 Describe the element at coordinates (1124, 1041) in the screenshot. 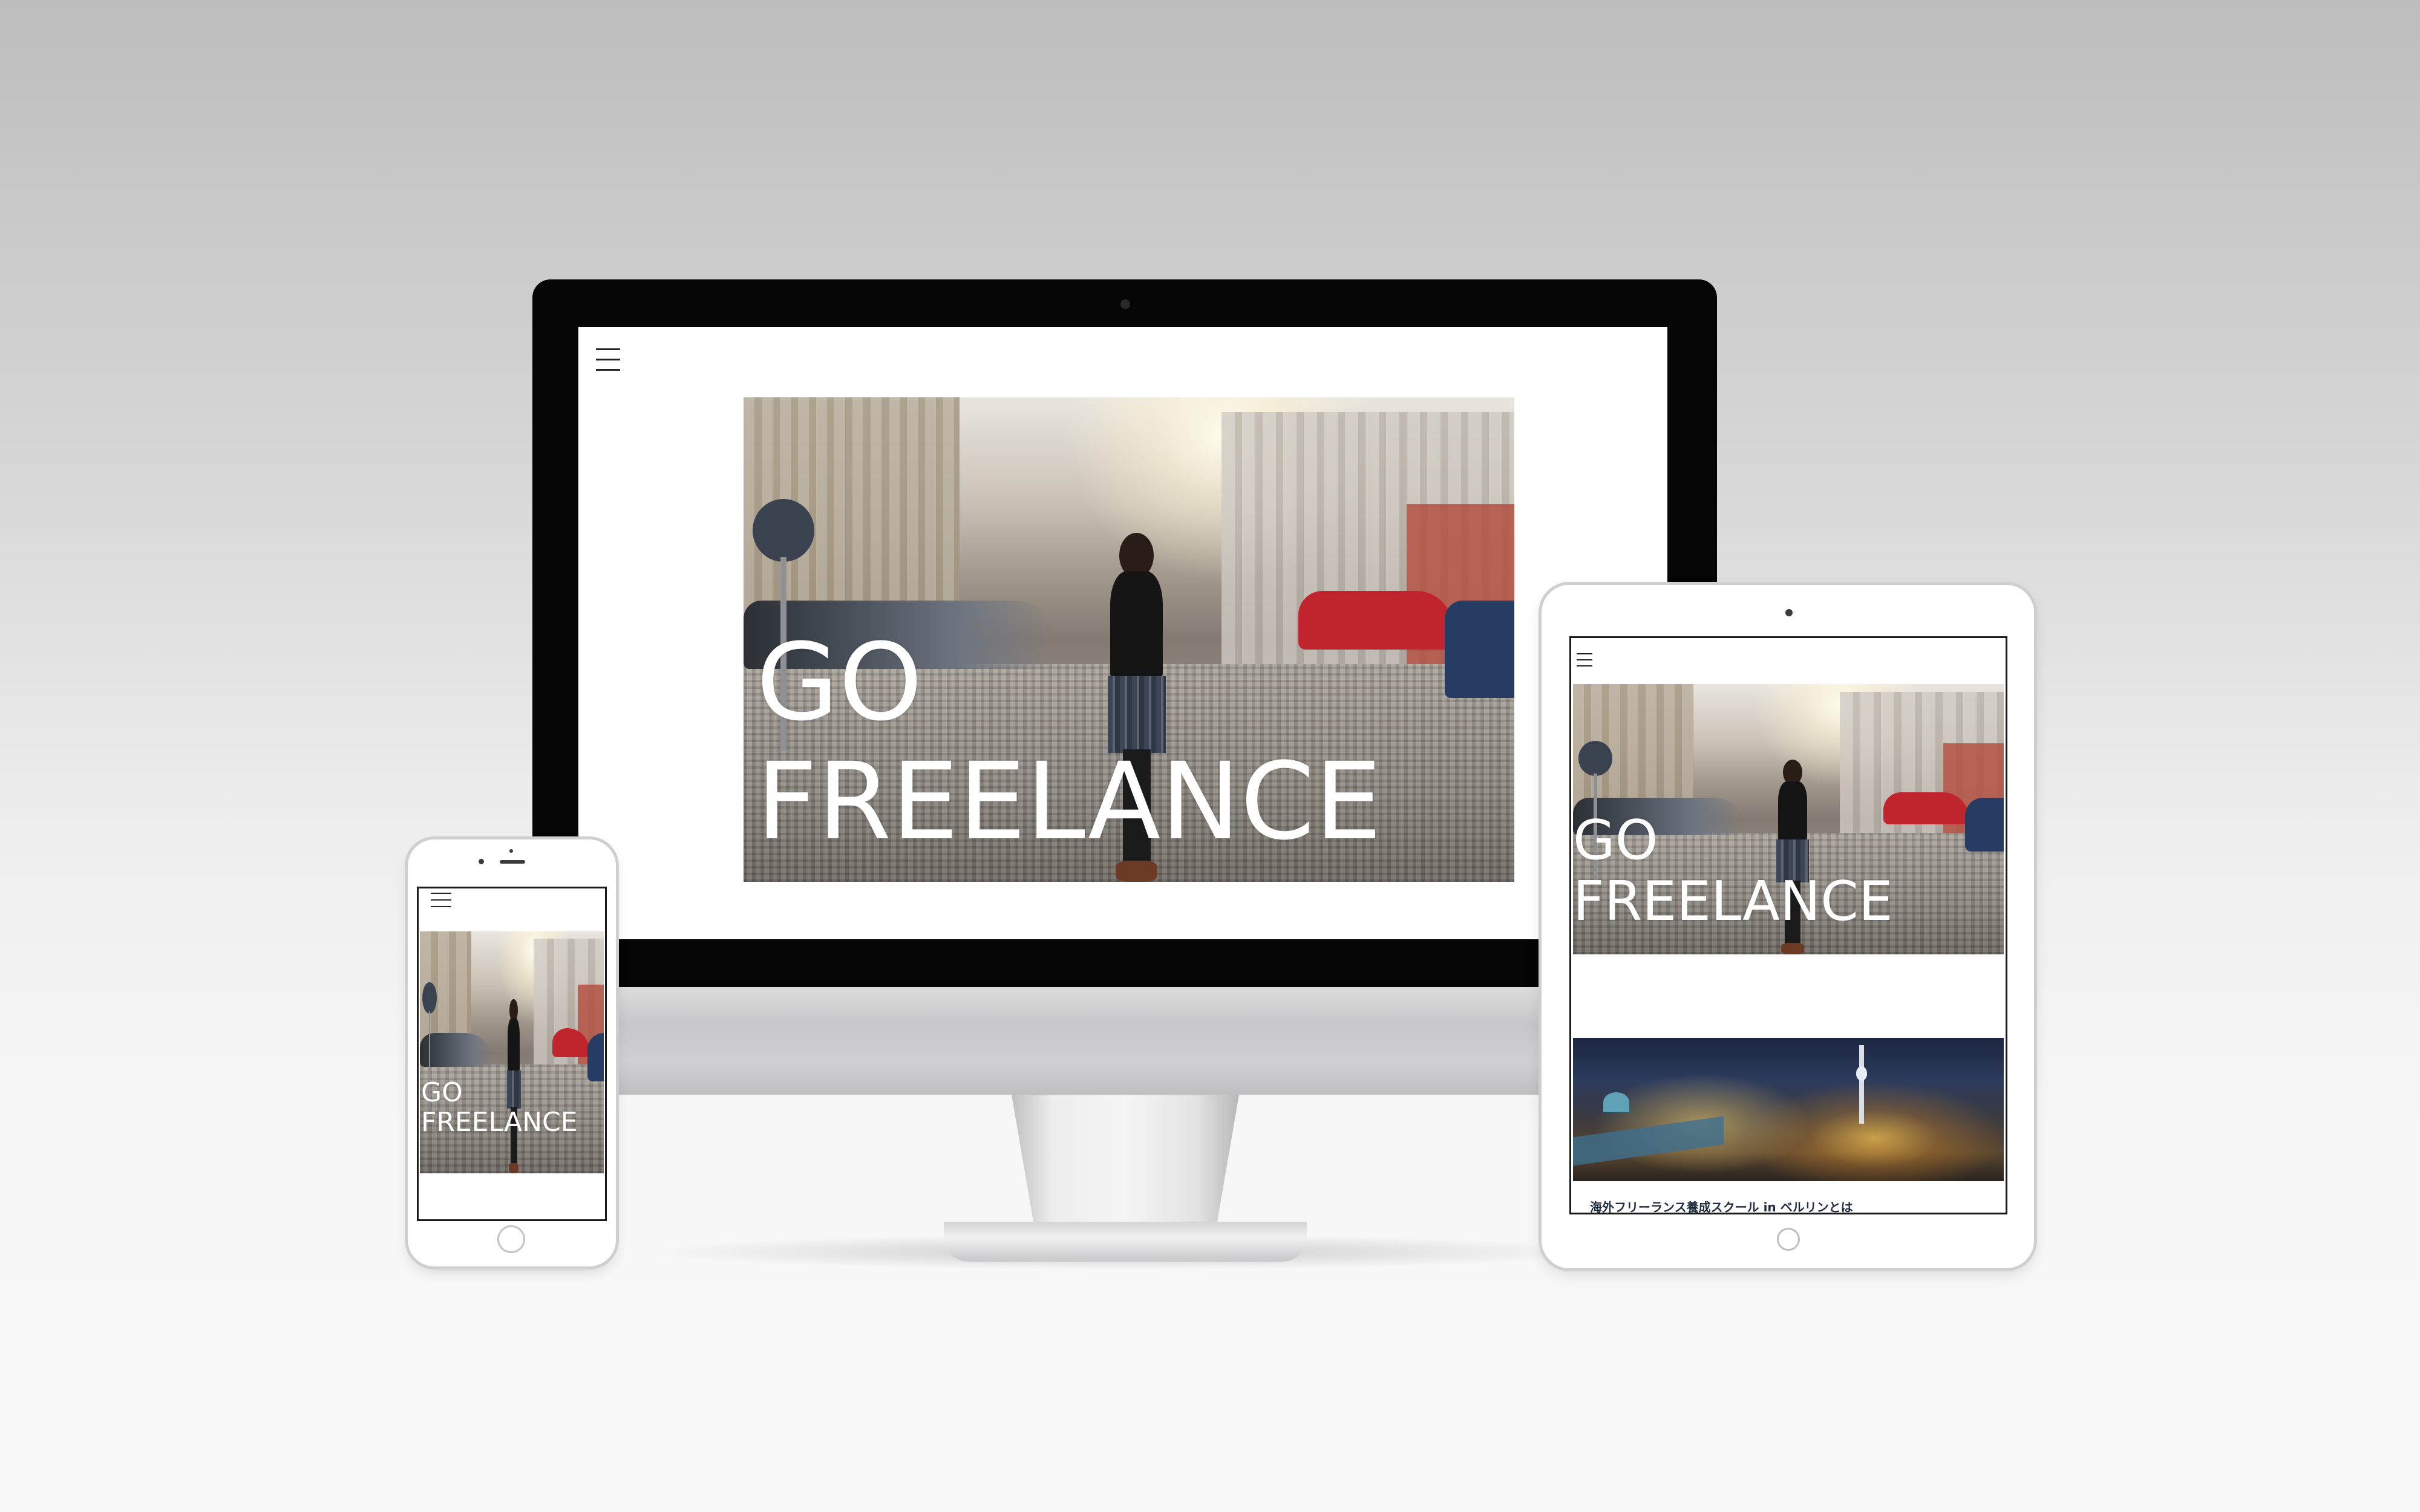

I see `desktop-monitor-chin` at that location.